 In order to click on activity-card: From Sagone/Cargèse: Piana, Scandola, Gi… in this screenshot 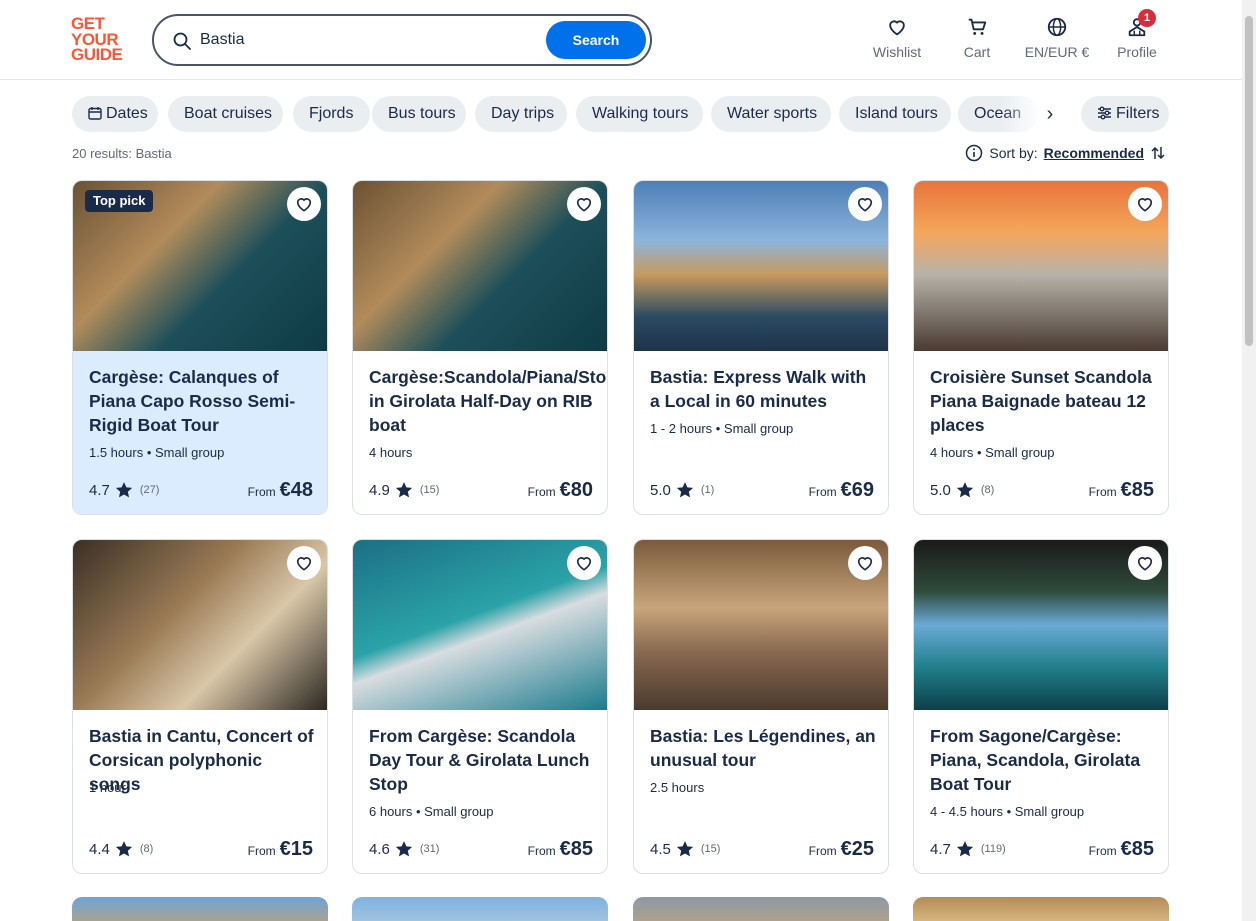, I will do `click(1041, 706)`.